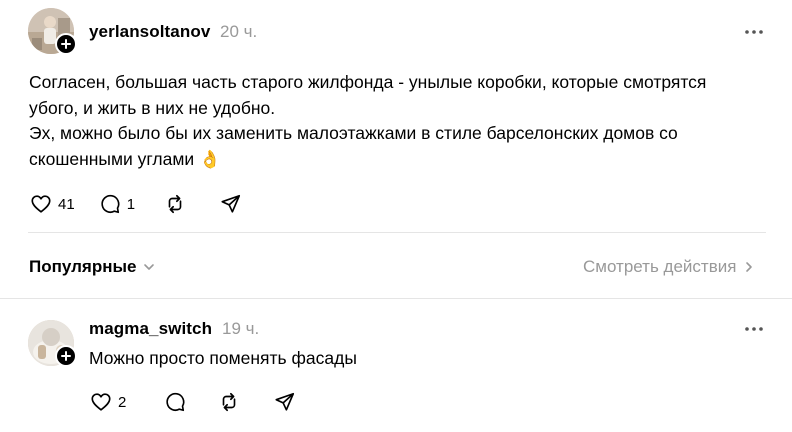  I want to click on comment-button, so click(175, 402).